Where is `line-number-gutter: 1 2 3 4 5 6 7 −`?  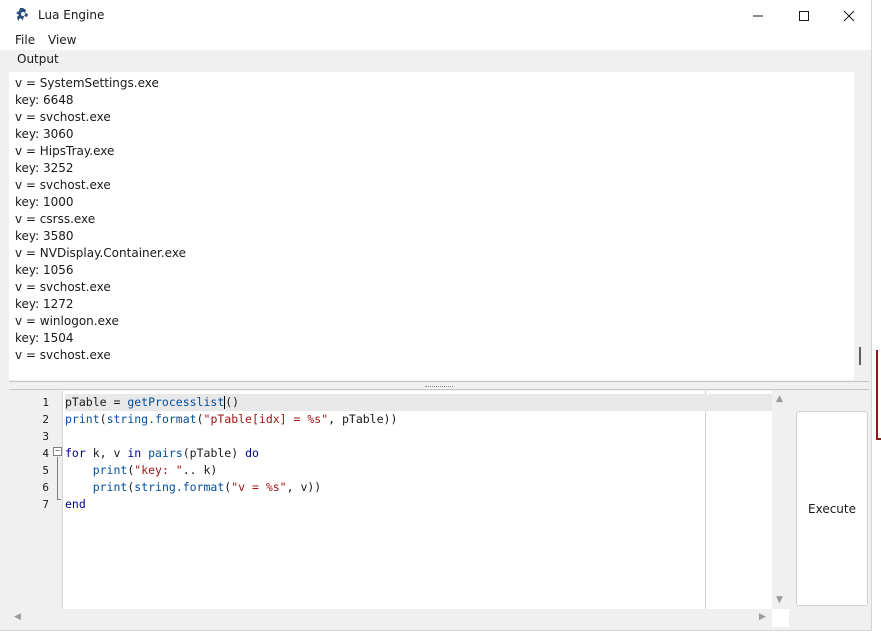
line-number-gutter: 1 2 3 4 5 6 7 − is located at coordinates (36, 500).